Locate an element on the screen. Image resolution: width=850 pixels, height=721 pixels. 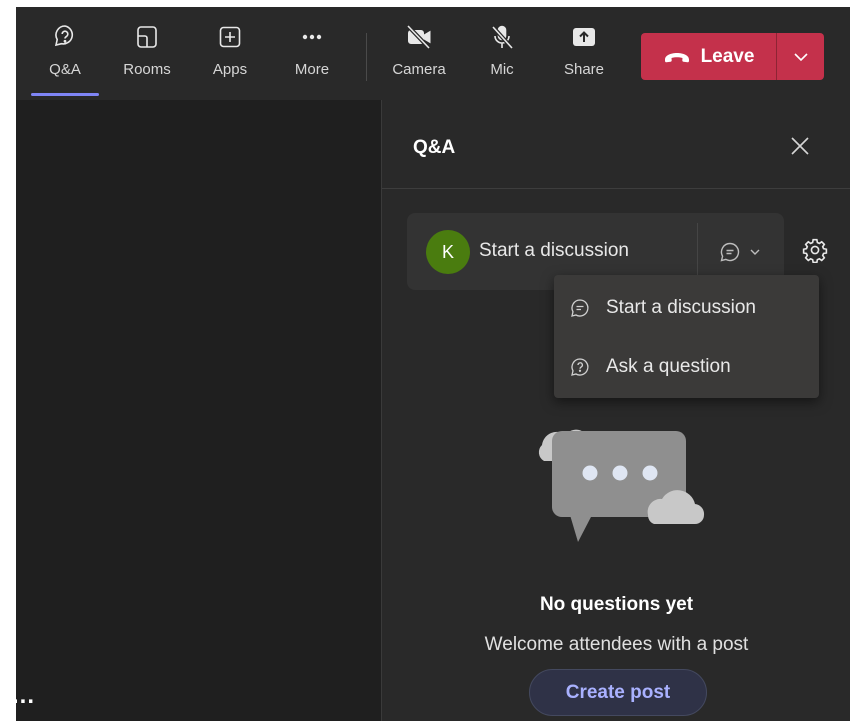
leave-button: Leave is located at coordinates (708, 56).